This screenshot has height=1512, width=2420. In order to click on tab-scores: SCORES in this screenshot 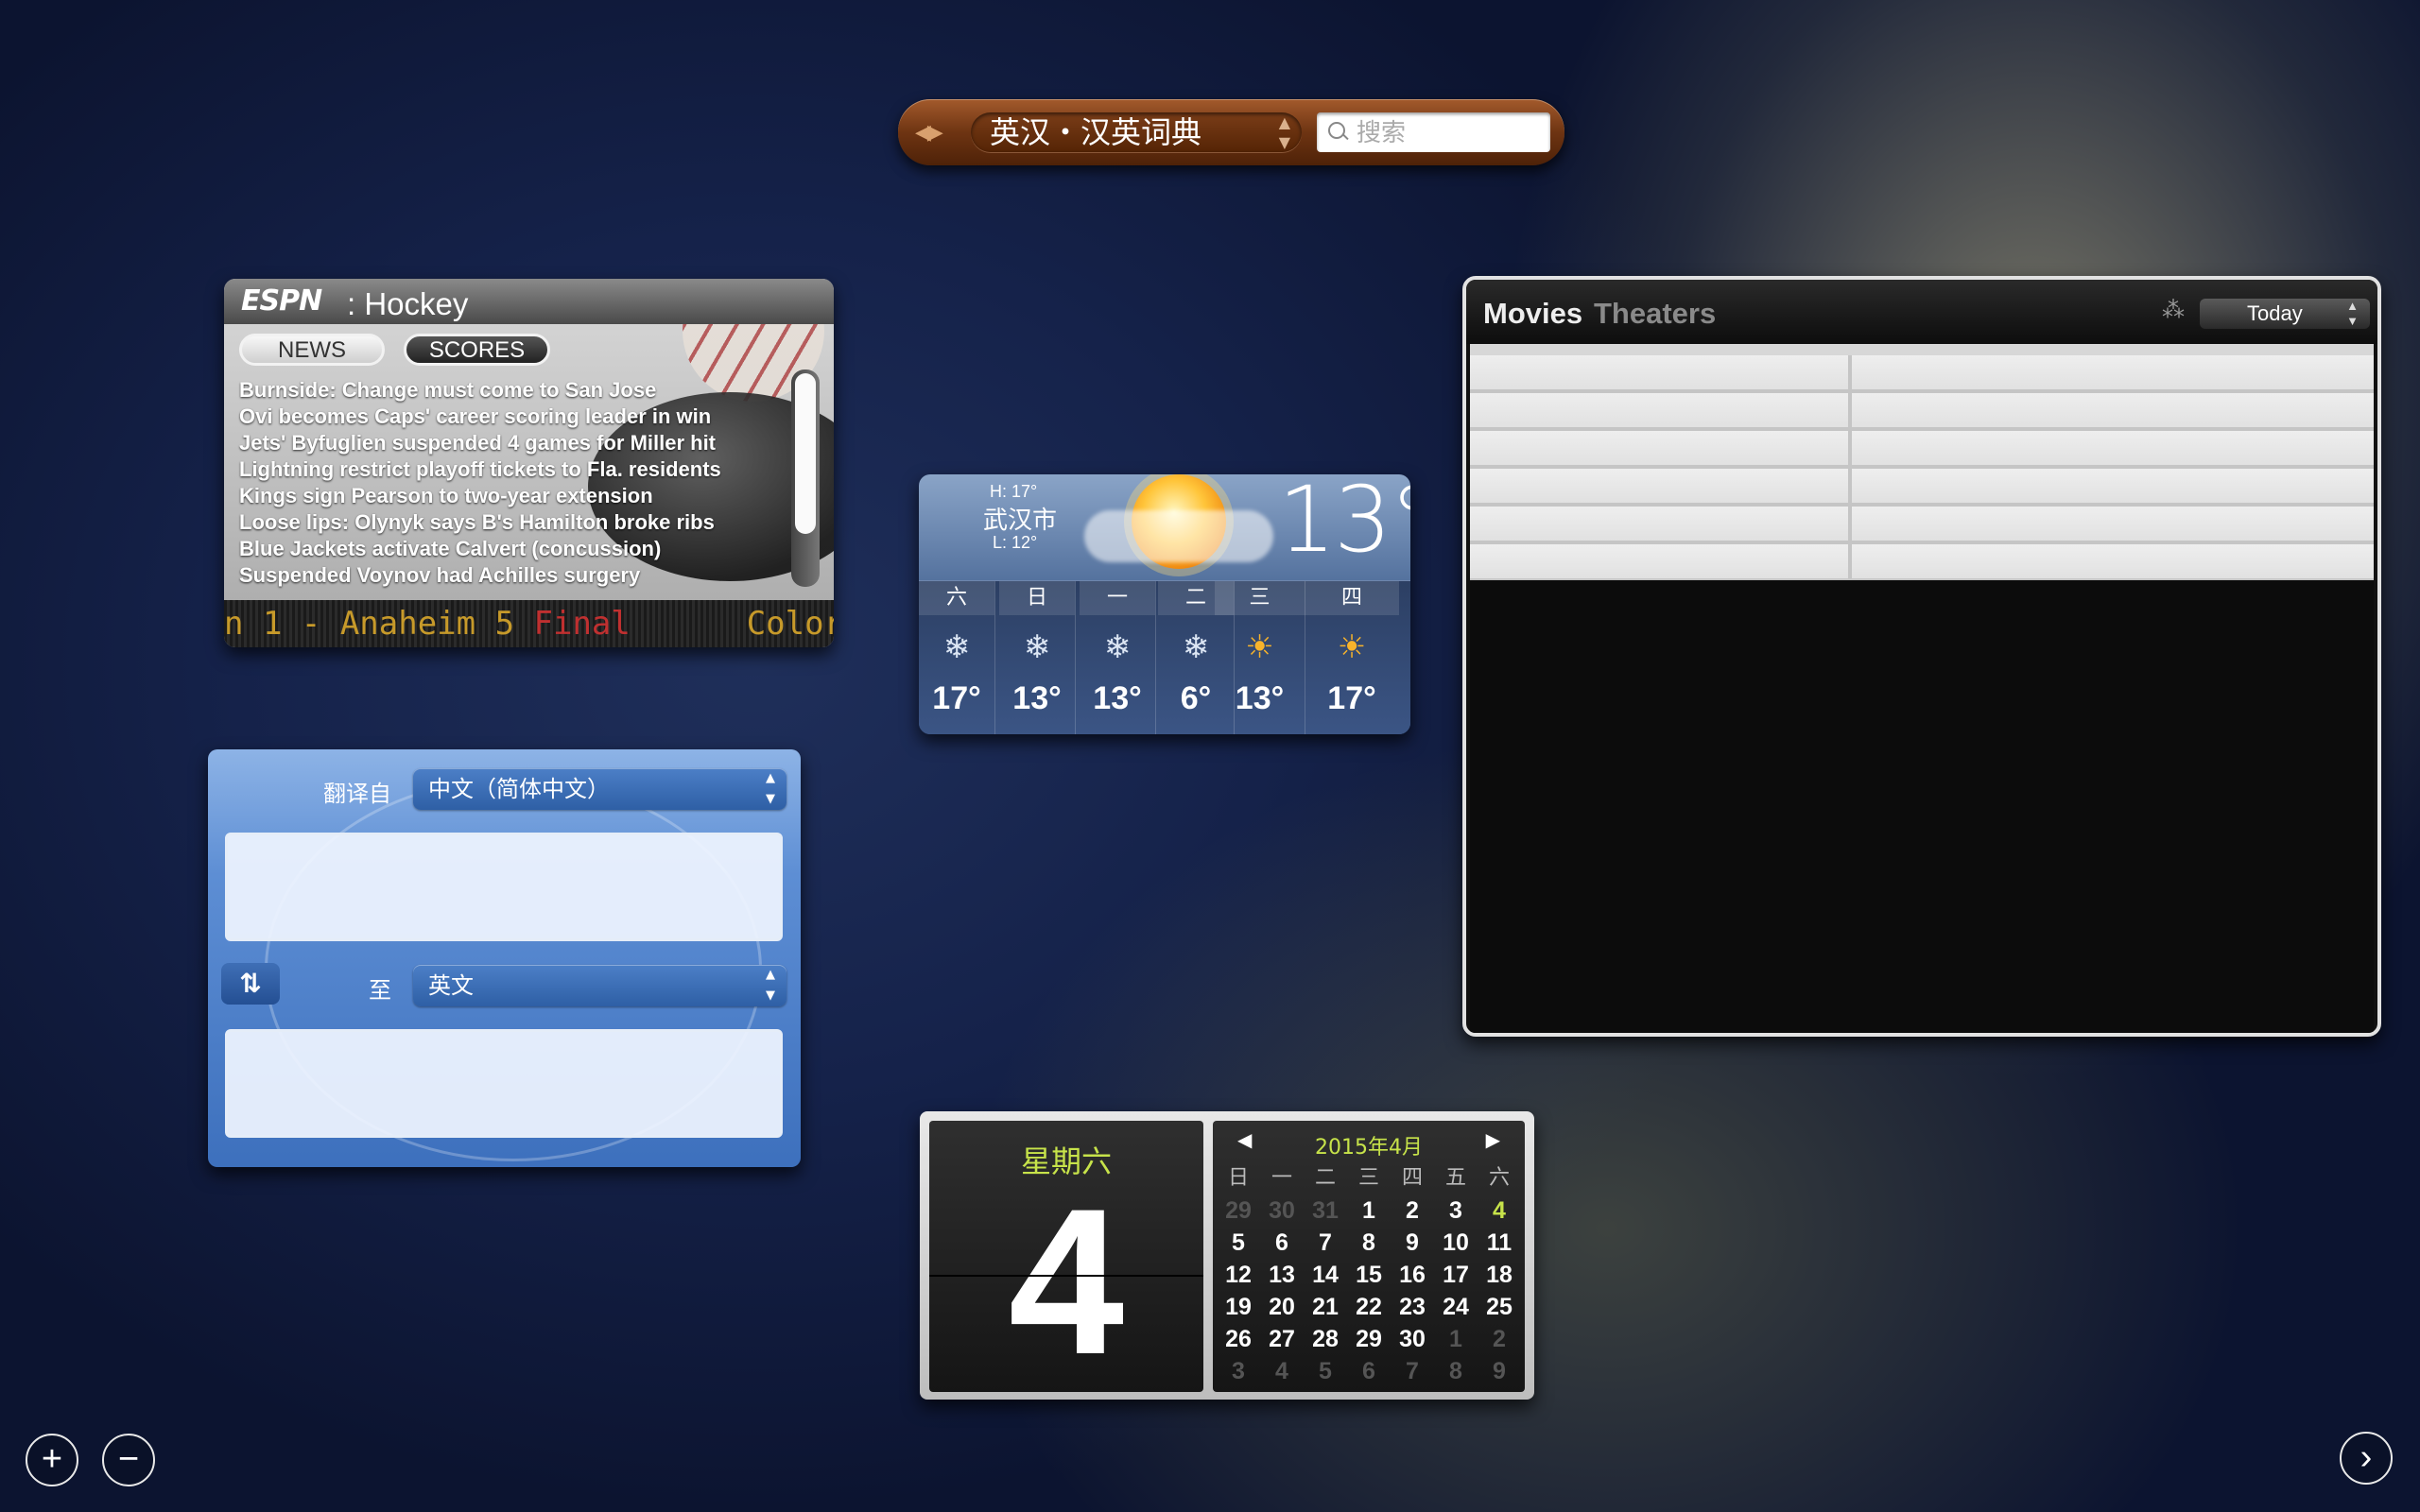, I will do `click(477, 350)`.